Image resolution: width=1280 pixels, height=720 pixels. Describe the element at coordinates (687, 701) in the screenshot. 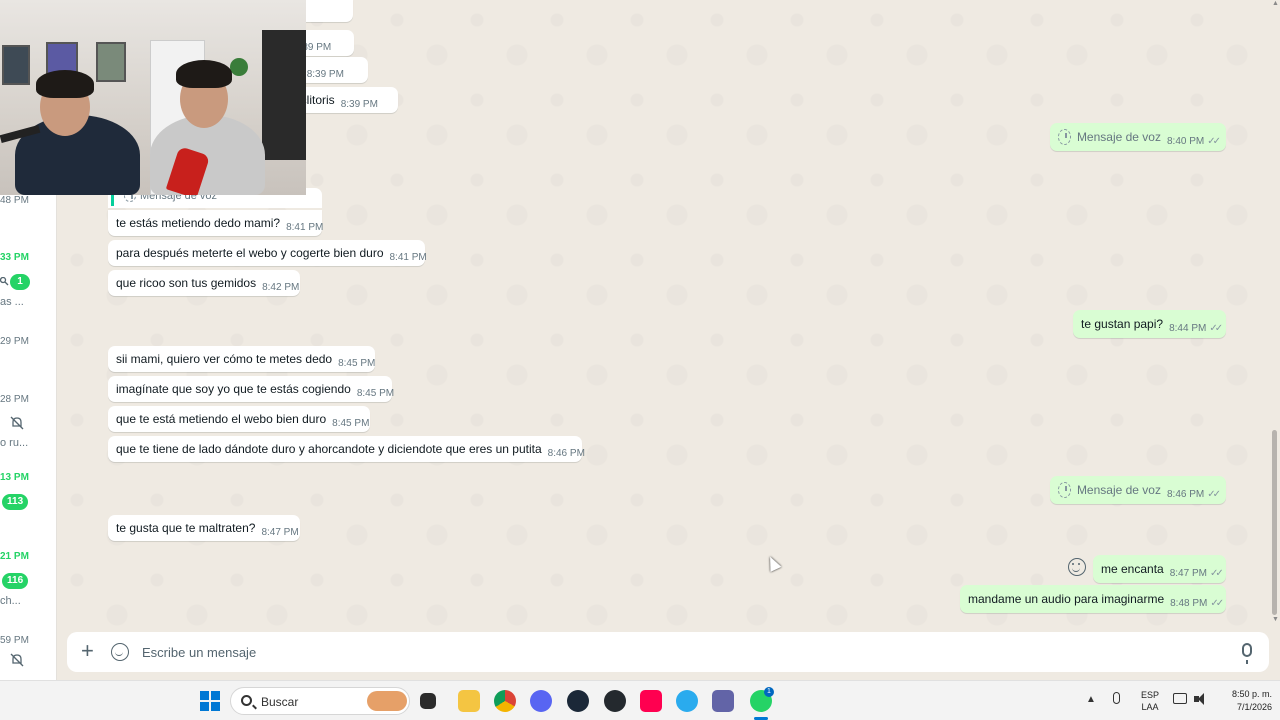

I see `telegram-icon` at that location.